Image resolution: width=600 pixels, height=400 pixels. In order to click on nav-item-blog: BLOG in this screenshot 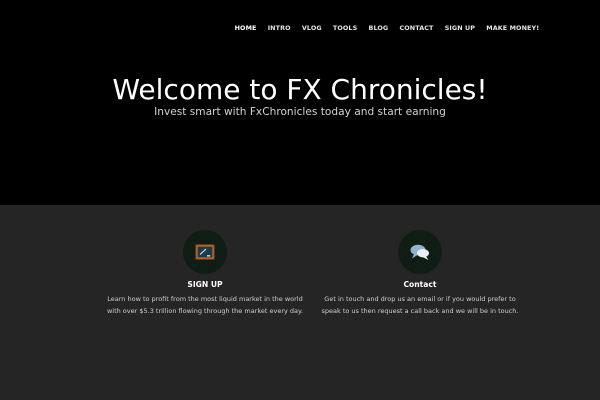, I will do `click(378, 28)`.